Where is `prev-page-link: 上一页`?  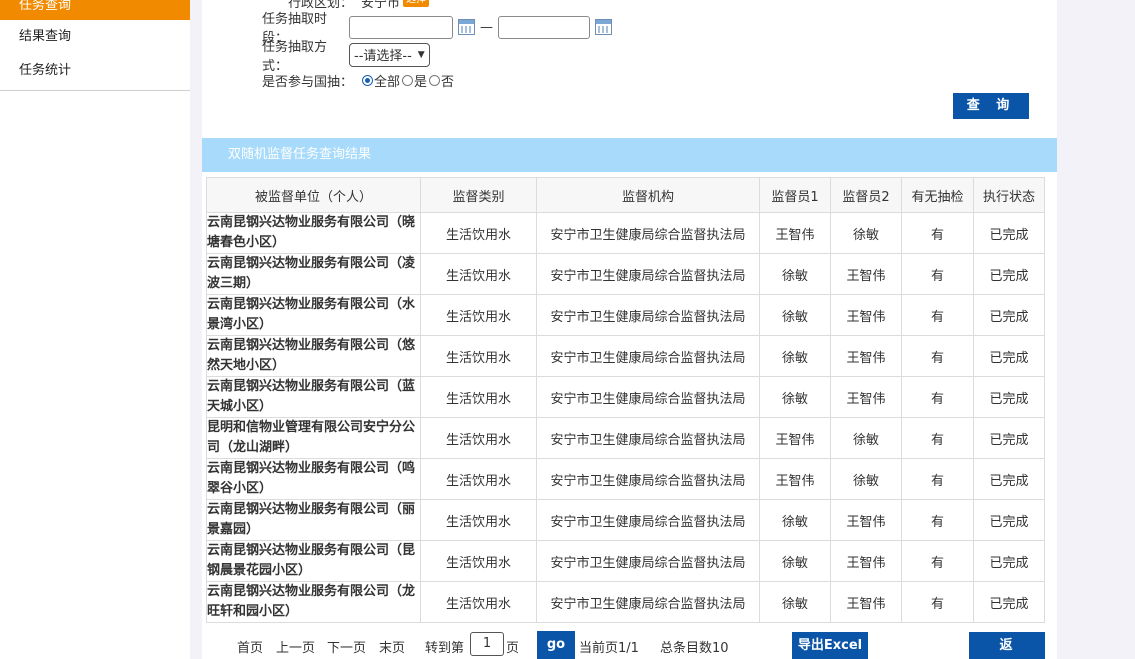
prev-page-link: 上一页 is located at coordinates (295, 646).